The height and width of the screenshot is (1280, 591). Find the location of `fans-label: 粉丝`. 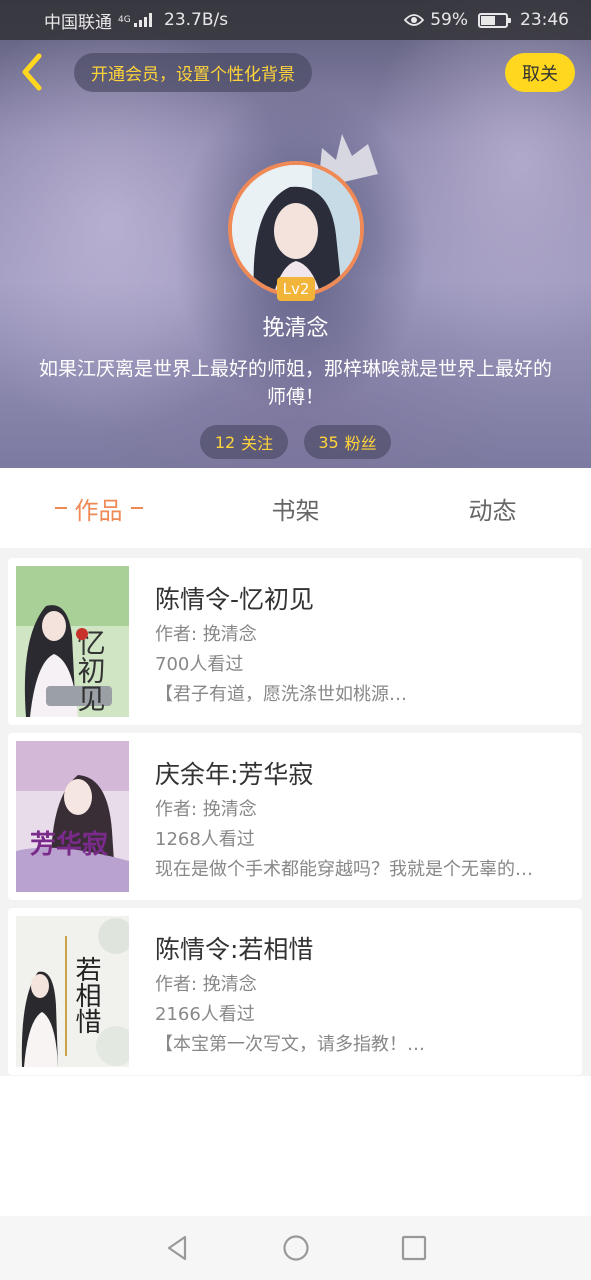

fans-label: 粉丝 is located at coordinates (360, 443).